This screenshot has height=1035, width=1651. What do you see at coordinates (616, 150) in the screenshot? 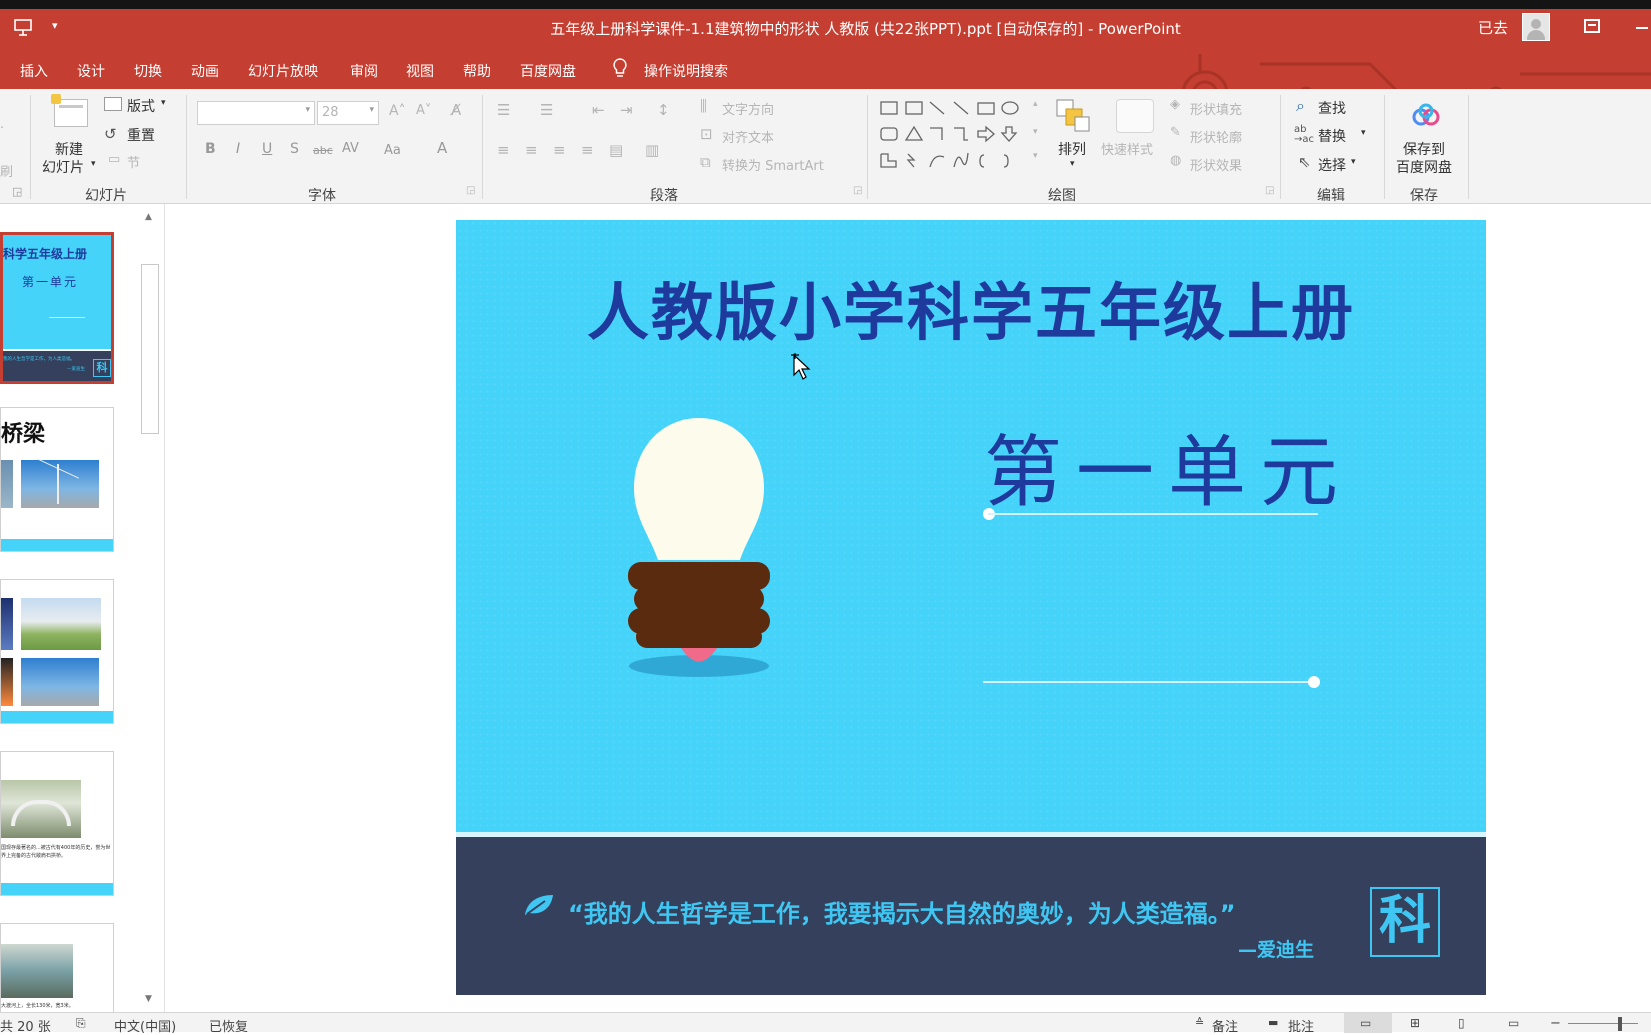
I see `distribute-icon: ▤` at bounding box center [616, 150].